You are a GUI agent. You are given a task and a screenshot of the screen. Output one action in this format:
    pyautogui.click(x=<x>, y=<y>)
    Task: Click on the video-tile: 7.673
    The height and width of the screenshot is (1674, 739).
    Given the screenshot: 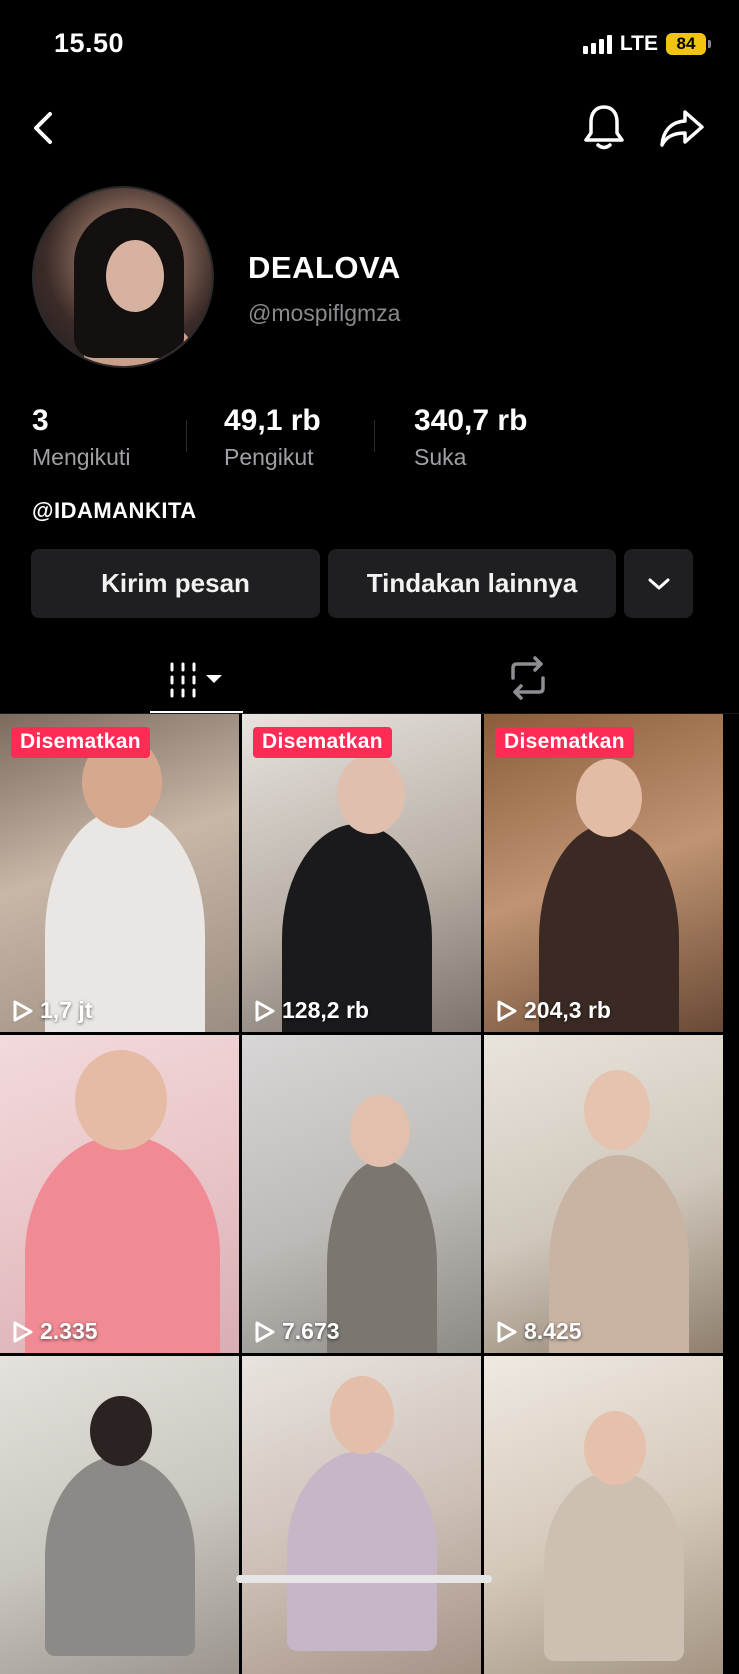 What is the action you would take?
    pyautogui.click(x=361, y=1194)
    